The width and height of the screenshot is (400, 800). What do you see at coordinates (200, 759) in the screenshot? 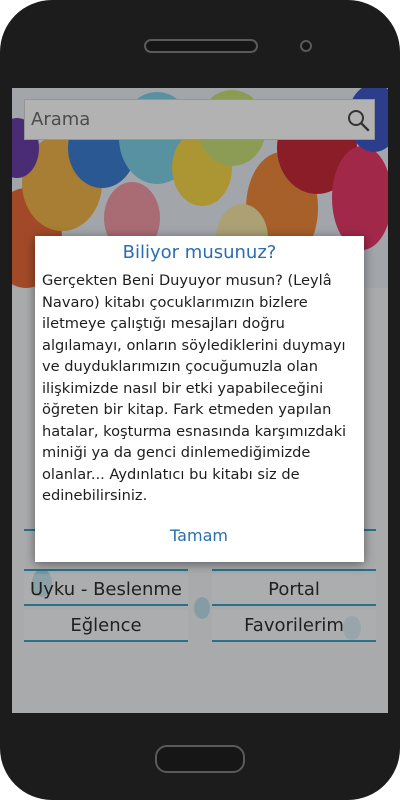
I see `home-button` at bounding box center [200, 759].